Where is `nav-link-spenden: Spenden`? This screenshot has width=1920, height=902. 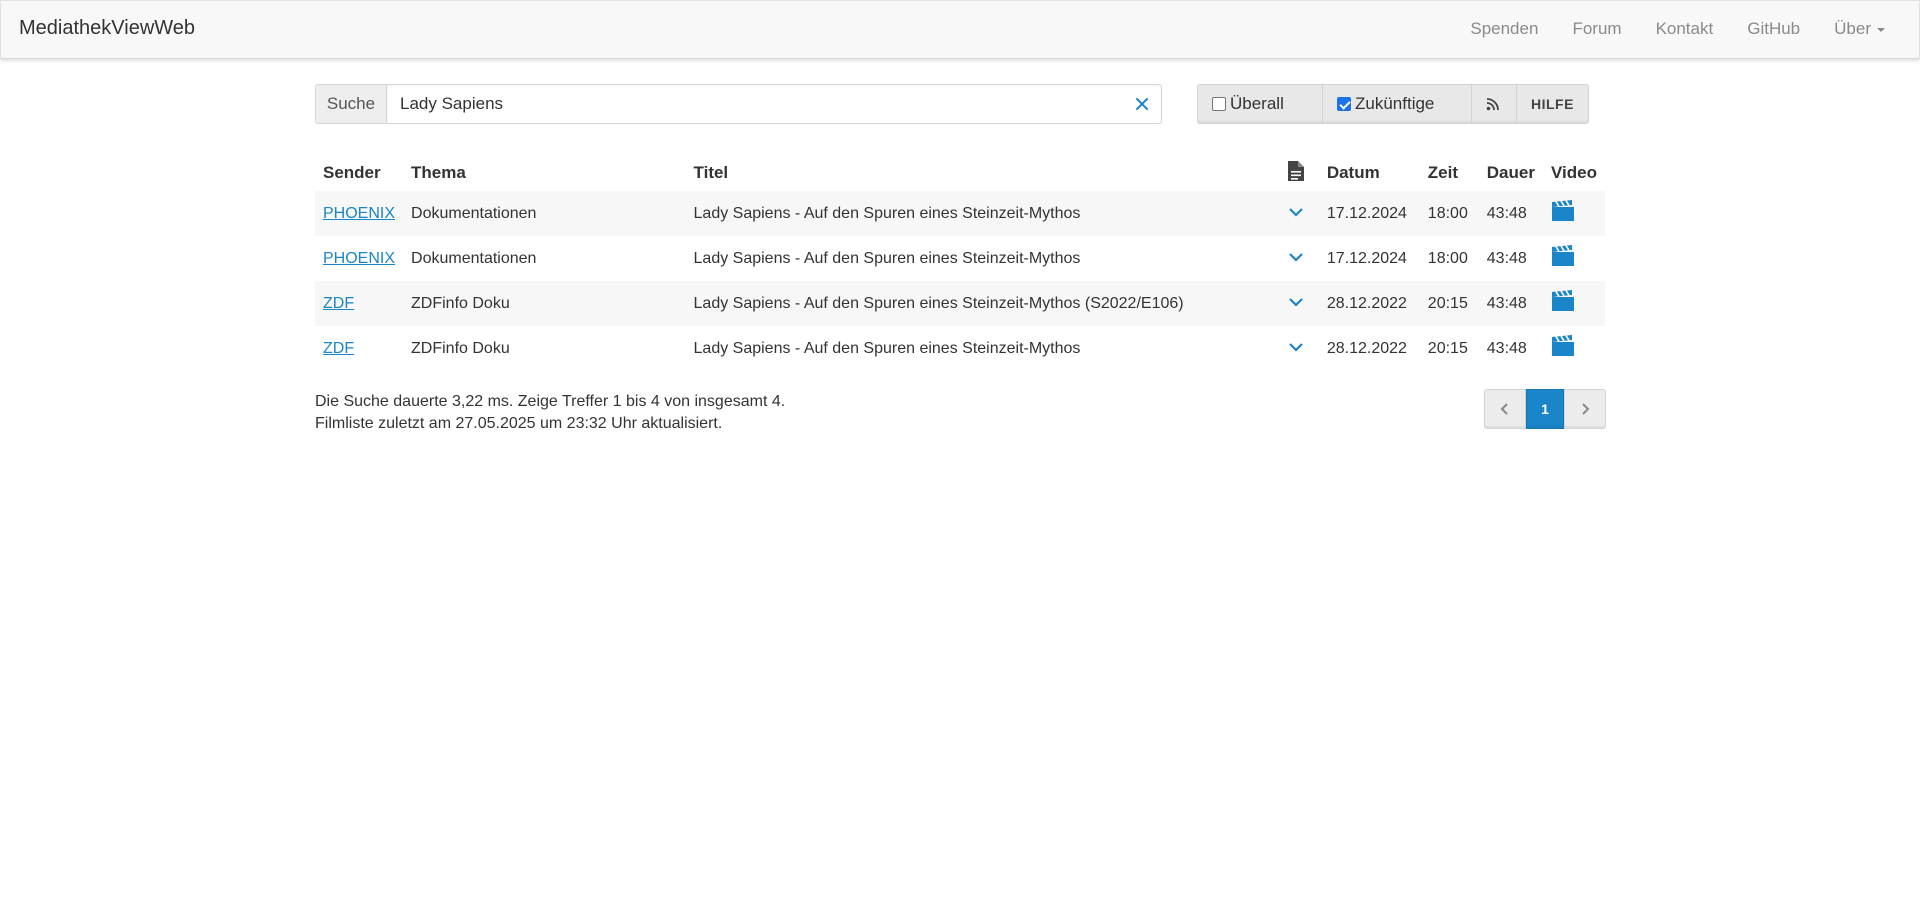
nav-link-spenden: Spenden is located at coordinates (1504, 29).